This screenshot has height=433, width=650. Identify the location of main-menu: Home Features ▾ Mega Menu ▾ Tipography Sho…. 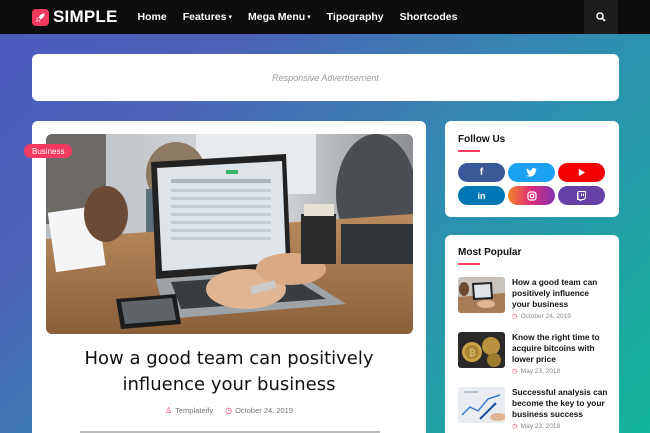
(306, 17).